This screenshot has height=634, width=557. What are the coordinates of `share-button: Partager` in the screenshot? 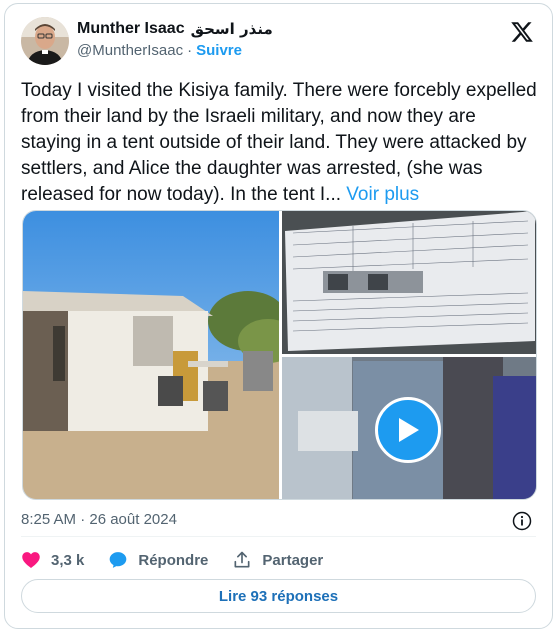 It's located at (277, 560).